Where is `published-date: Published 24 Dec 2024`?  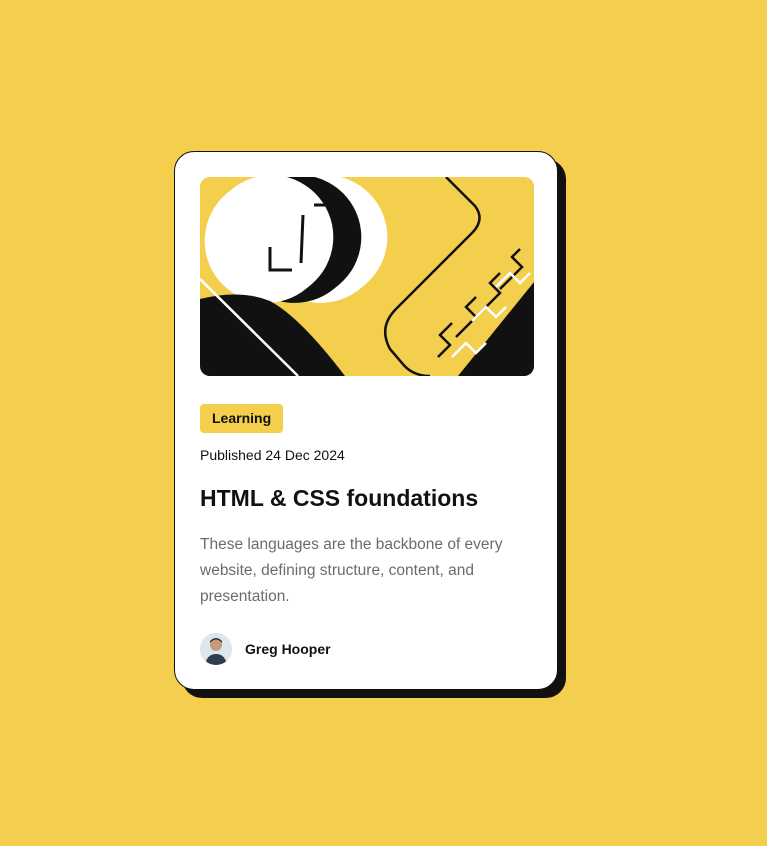 published-date: Published 24 Dec 2024 is located at coordinates (272, 455).